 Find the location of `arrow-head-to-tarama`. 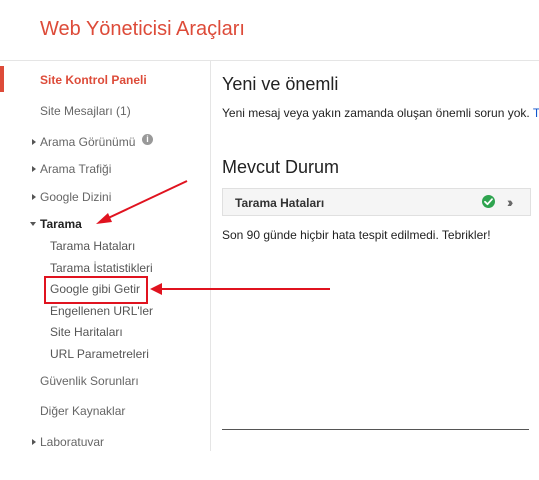

arrow-head-to-tarama is located at coordinates (104, 218).